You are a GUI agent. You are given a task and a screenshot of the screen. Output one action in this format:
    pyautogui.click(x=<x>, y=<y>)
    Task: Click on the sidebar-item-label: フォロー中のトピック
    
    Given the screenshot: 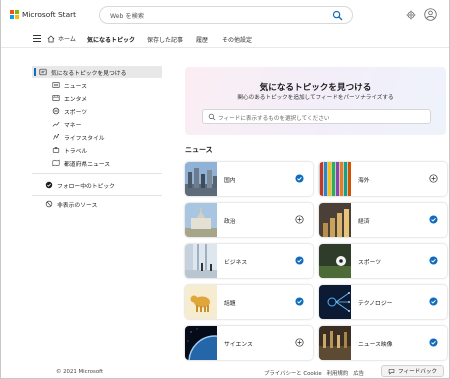 What is the action you would take?
    pyautogui.click(x=86, y=186)
    